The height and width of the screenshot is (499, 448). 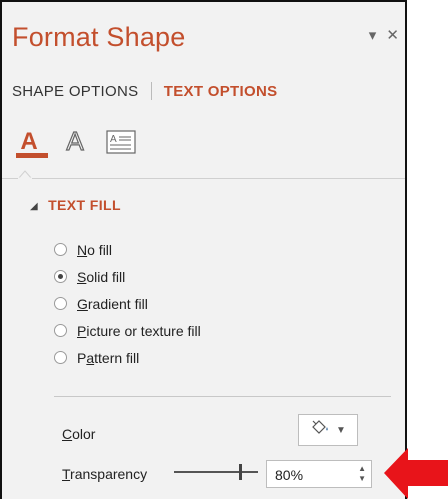 I want to click on text-fill-outline-glyph: A, so click(x=29, y=141).